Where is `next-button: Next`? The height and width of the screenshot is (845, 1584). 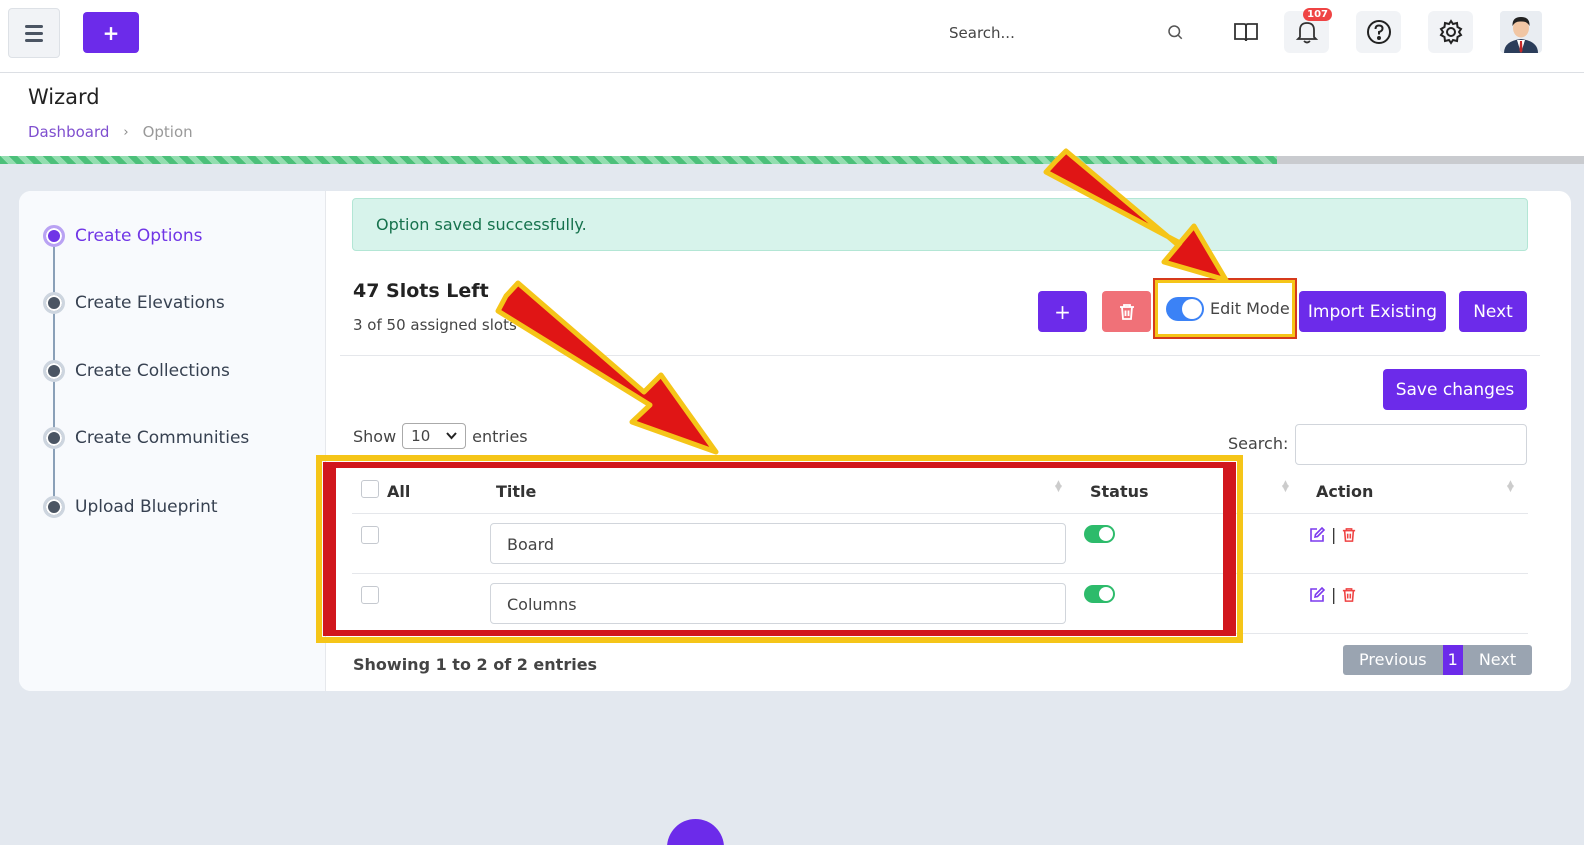
next-button: Next is located at coordinates (1493, 311).